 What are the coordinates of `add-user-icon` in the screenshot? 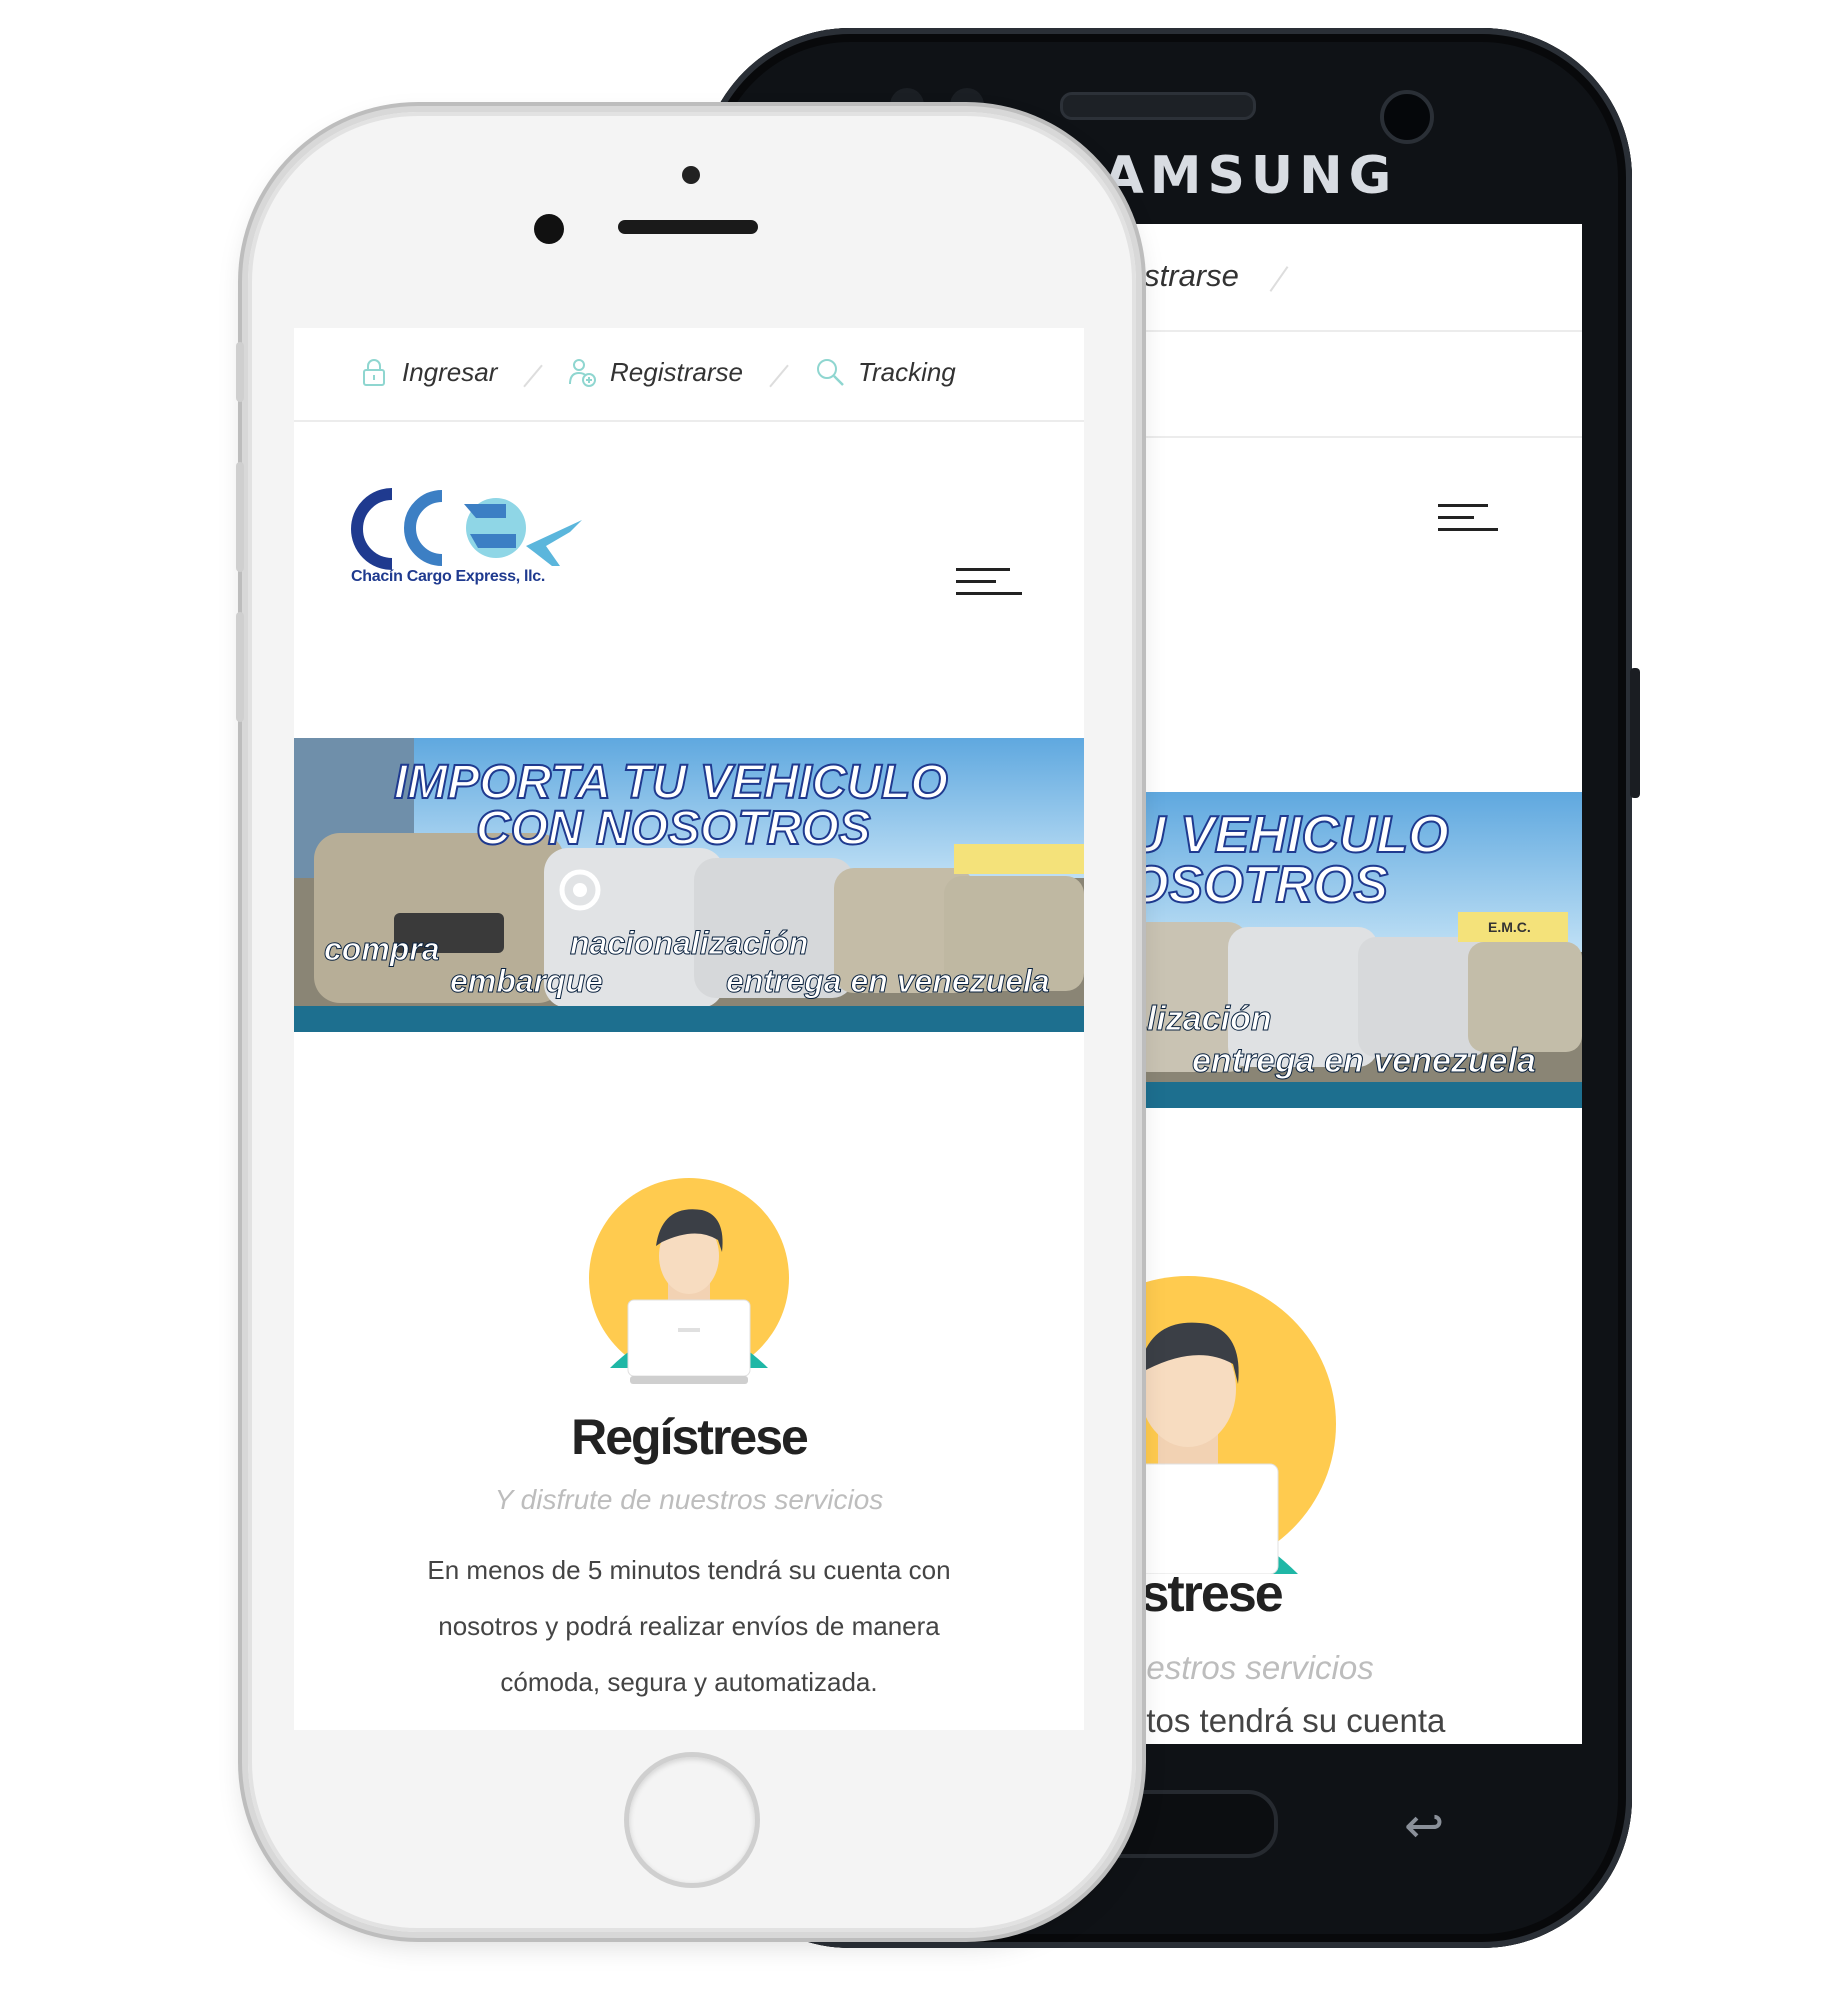 It's located at (582, 373).